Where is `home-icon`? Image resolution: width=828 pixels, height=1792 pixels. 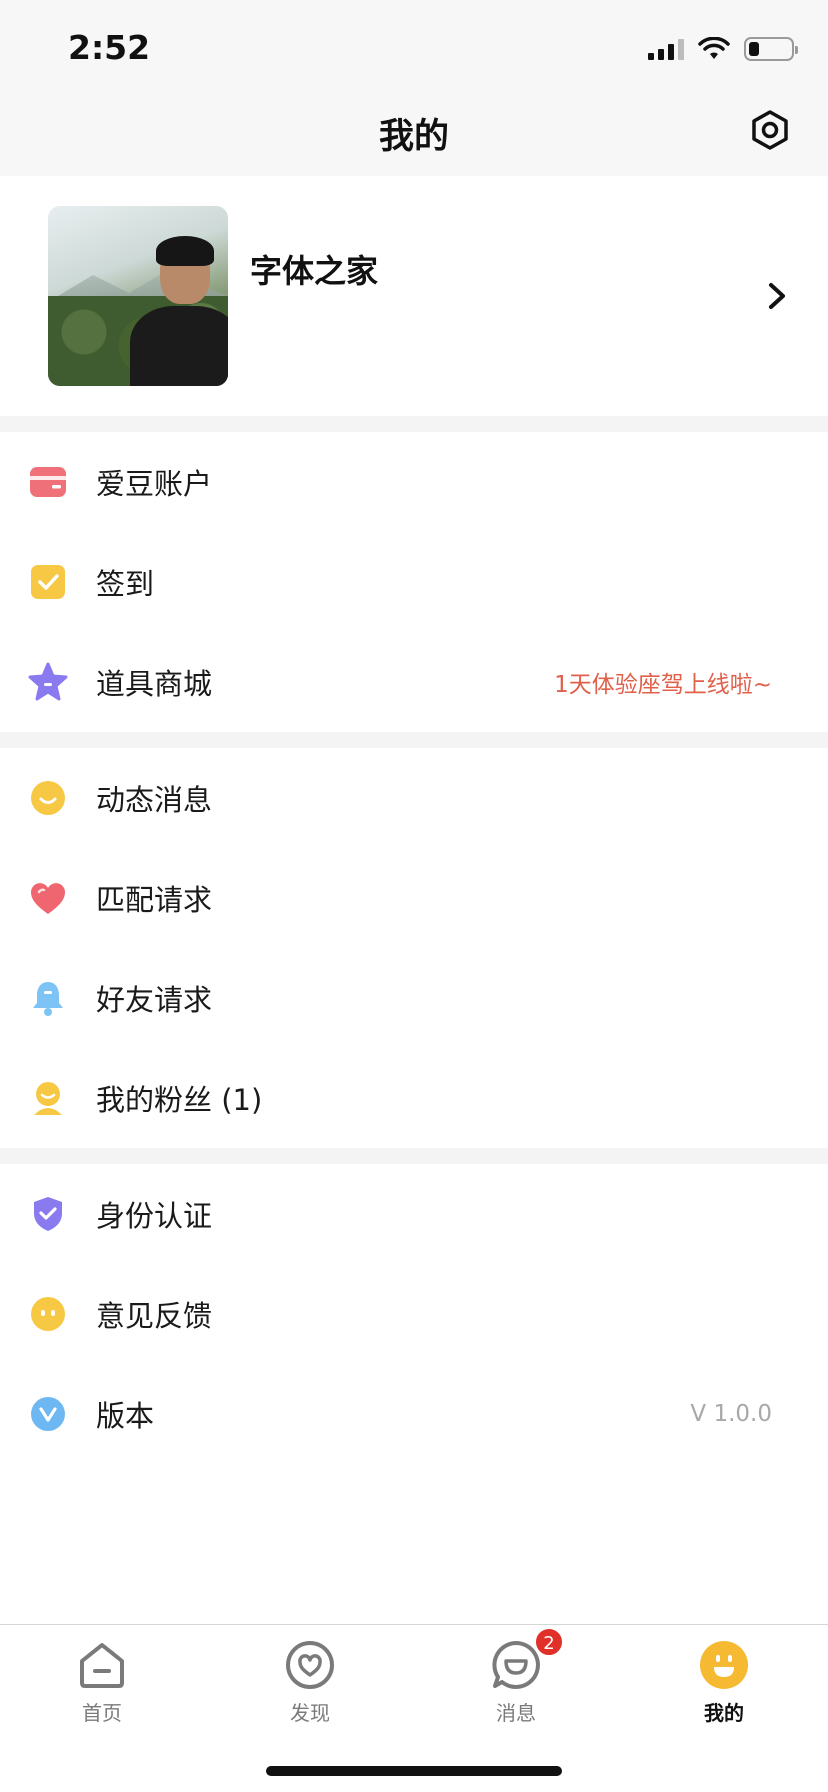
home-icon is located at coordinates (102, 1665).